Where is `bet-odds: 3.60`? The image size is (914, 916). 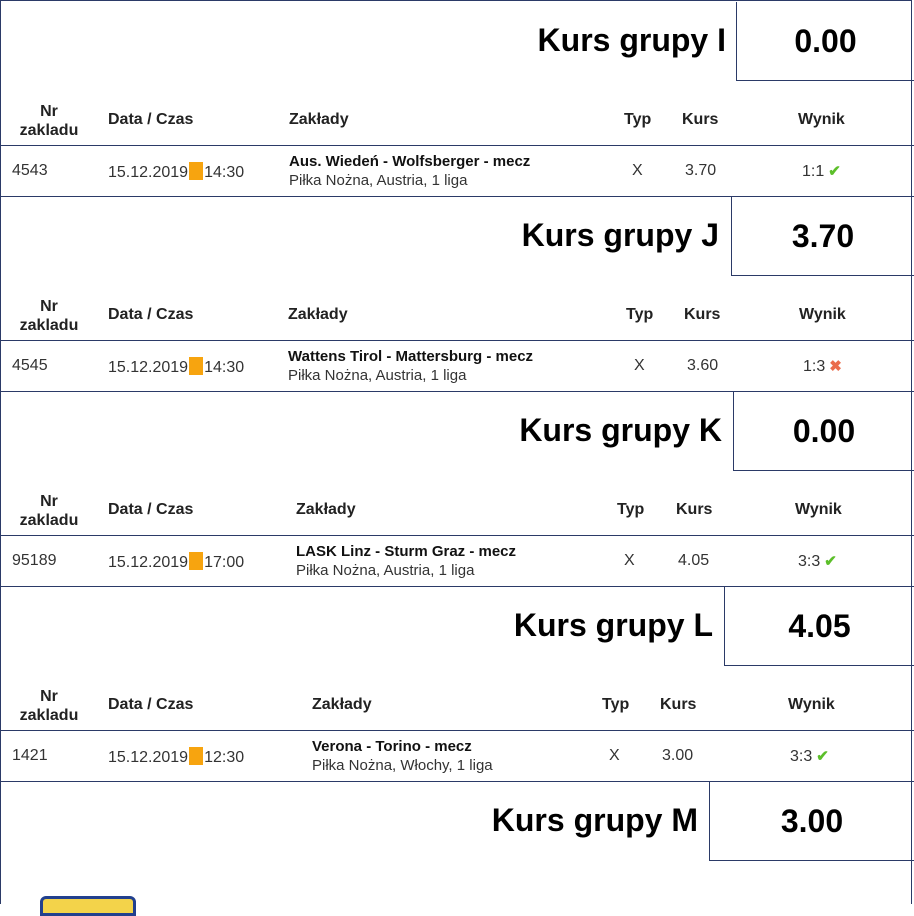 bet-odds: 3.60 is located at coordinates (703, 365).